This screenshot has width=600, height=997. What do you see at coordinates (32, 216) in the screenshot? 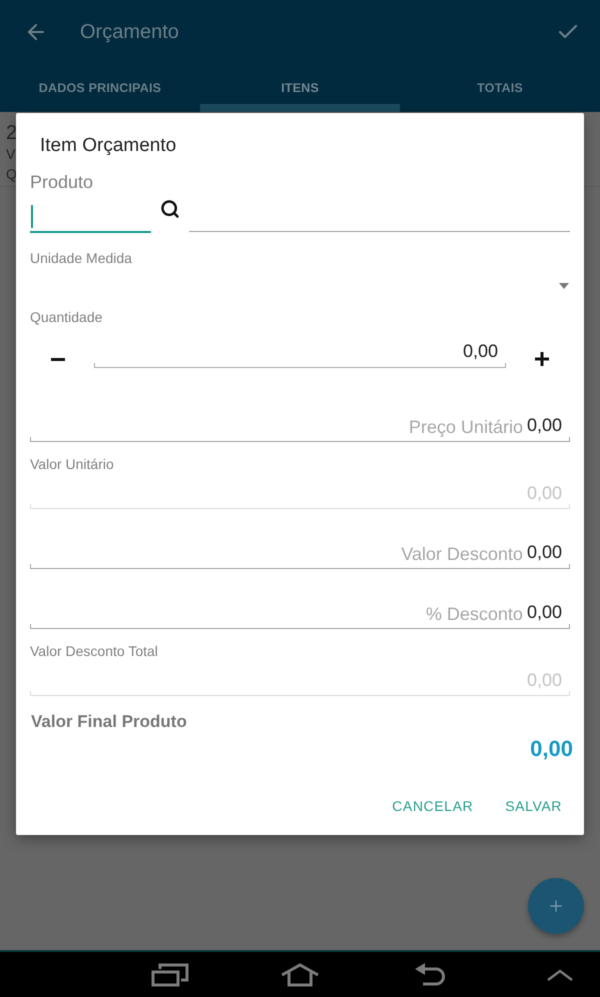
I see `text-cursor` at bounding box center [32, 216].